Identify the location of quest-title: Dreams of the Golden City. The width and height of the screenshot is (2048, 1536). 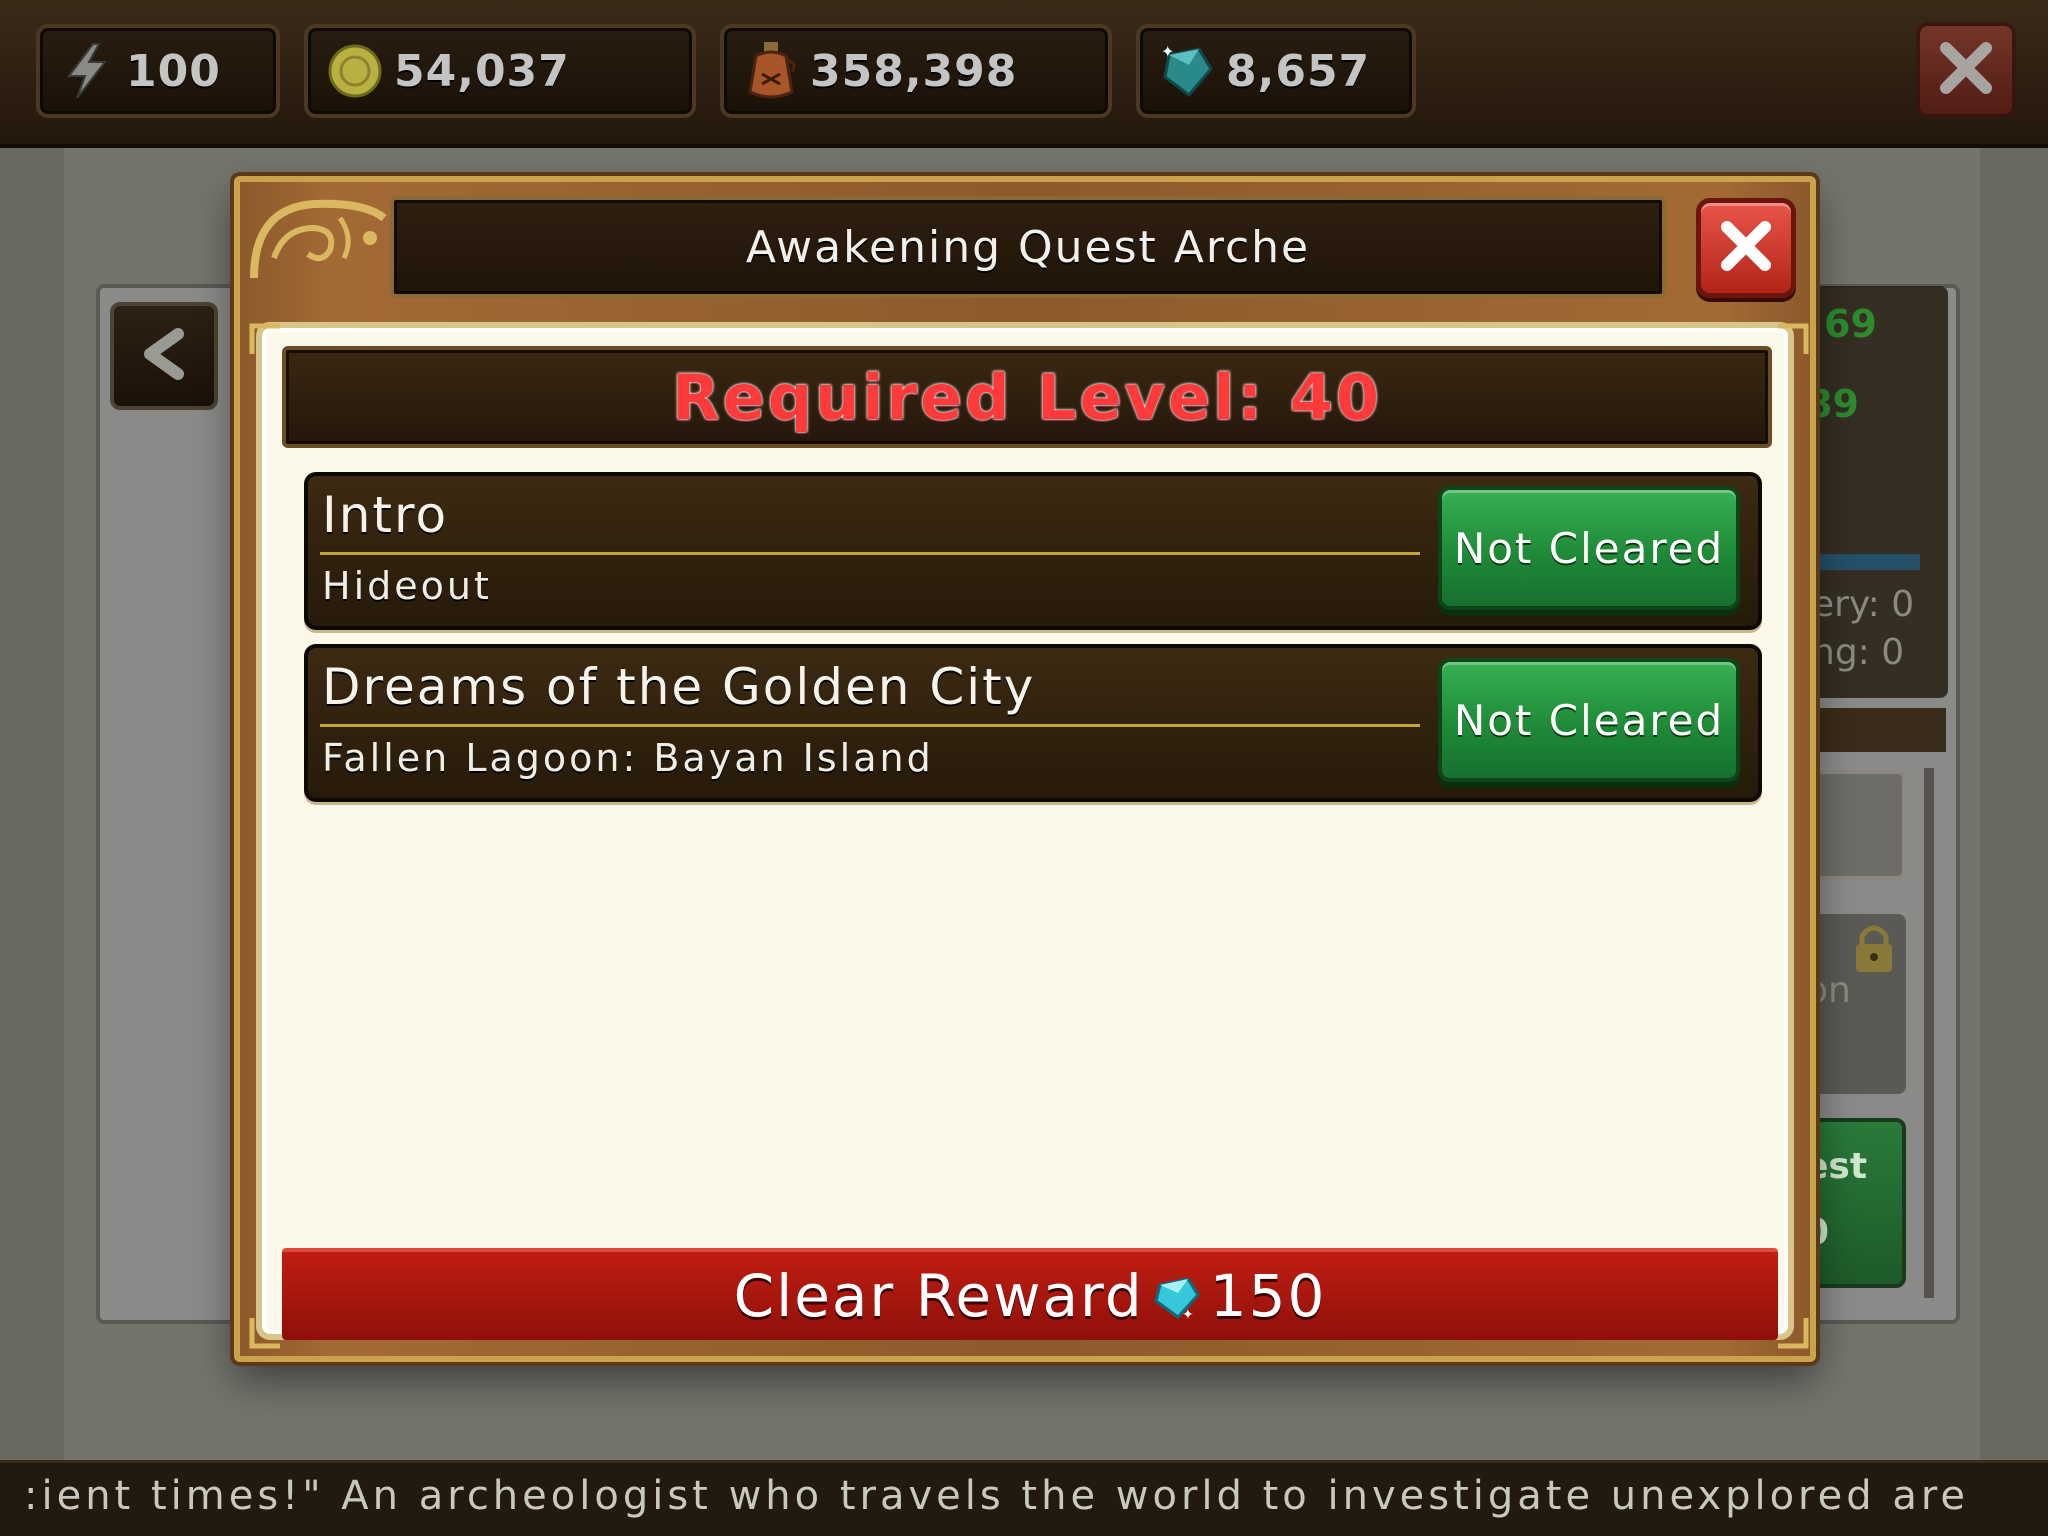
(679, 687).